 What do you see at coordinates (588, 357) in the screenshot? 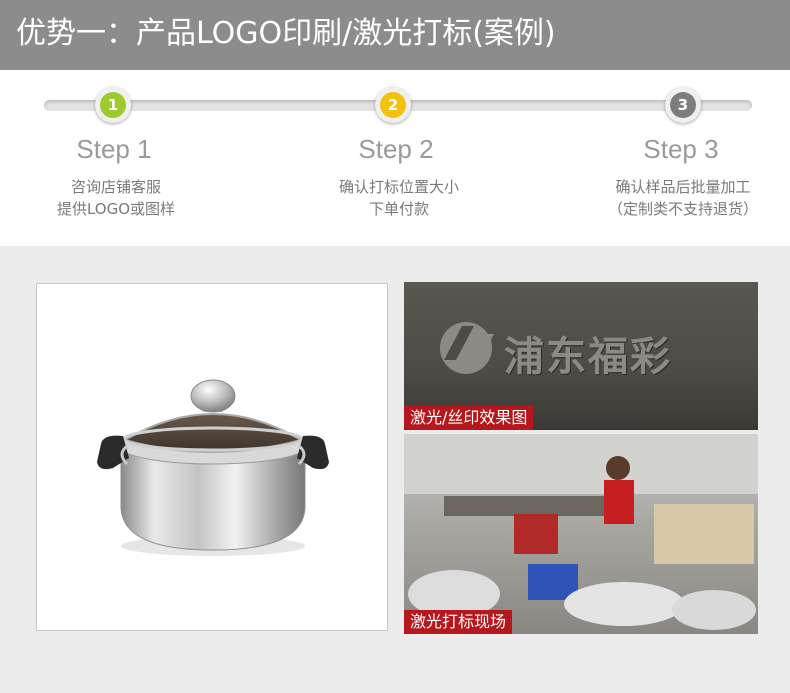
I see `sign-text: 浦东福彩` at bounding box center [588, 357].